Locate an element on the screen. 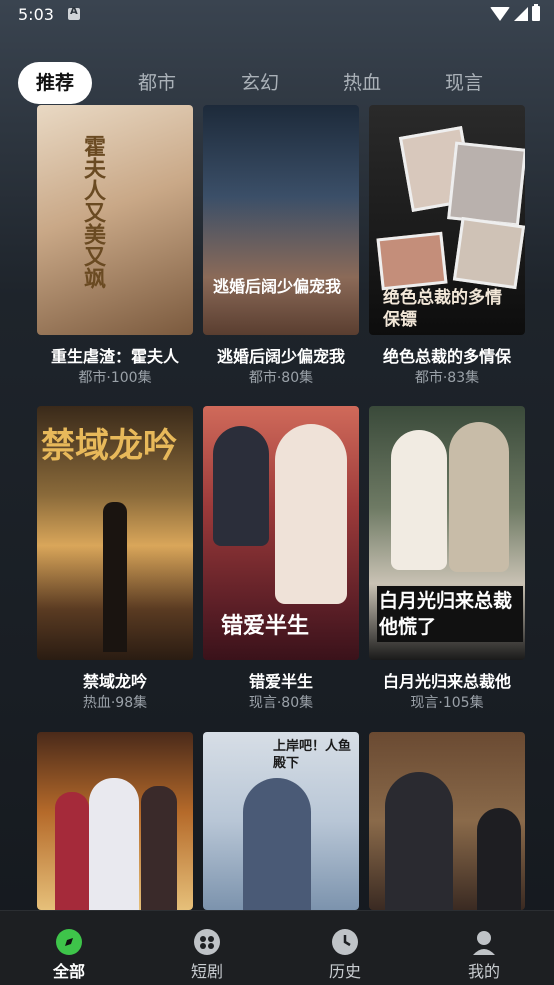 The height and width of the screenshot is (985, 554). card-title: 白月光归来总裁他 is located at coordinates (446, 681).